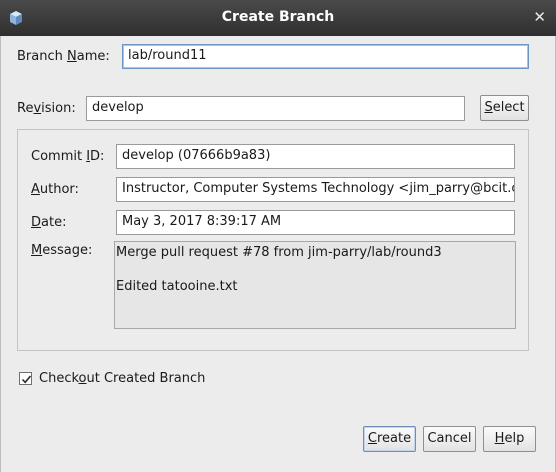 The height and width of the screenshot is (472, 556). What do you see at coordinates (49, 222) in the screenshot?
I see `date-label: Date:` at bounding box center [49, 222].